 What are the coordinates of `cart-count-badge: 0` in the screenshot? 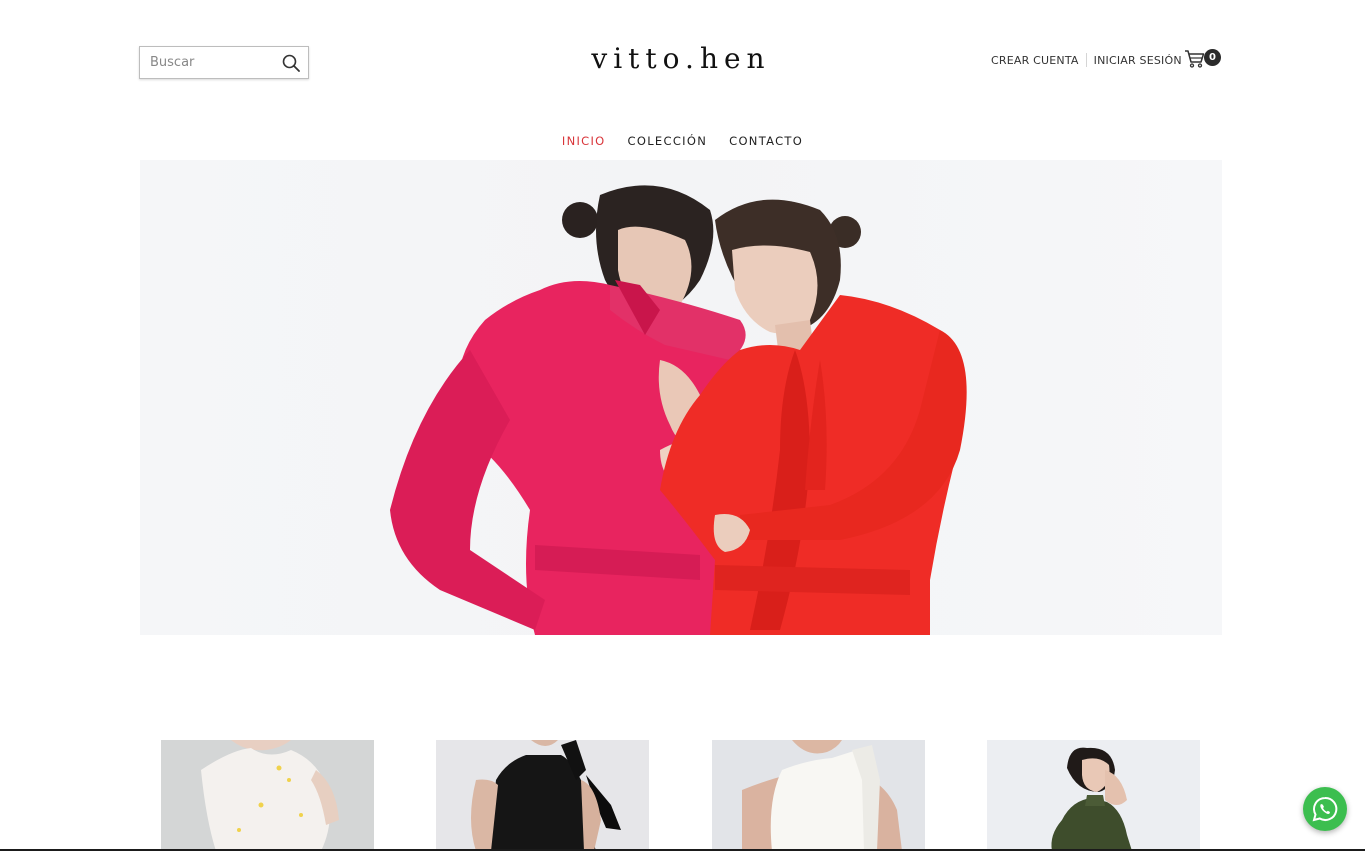 It's located at (1212, 57).